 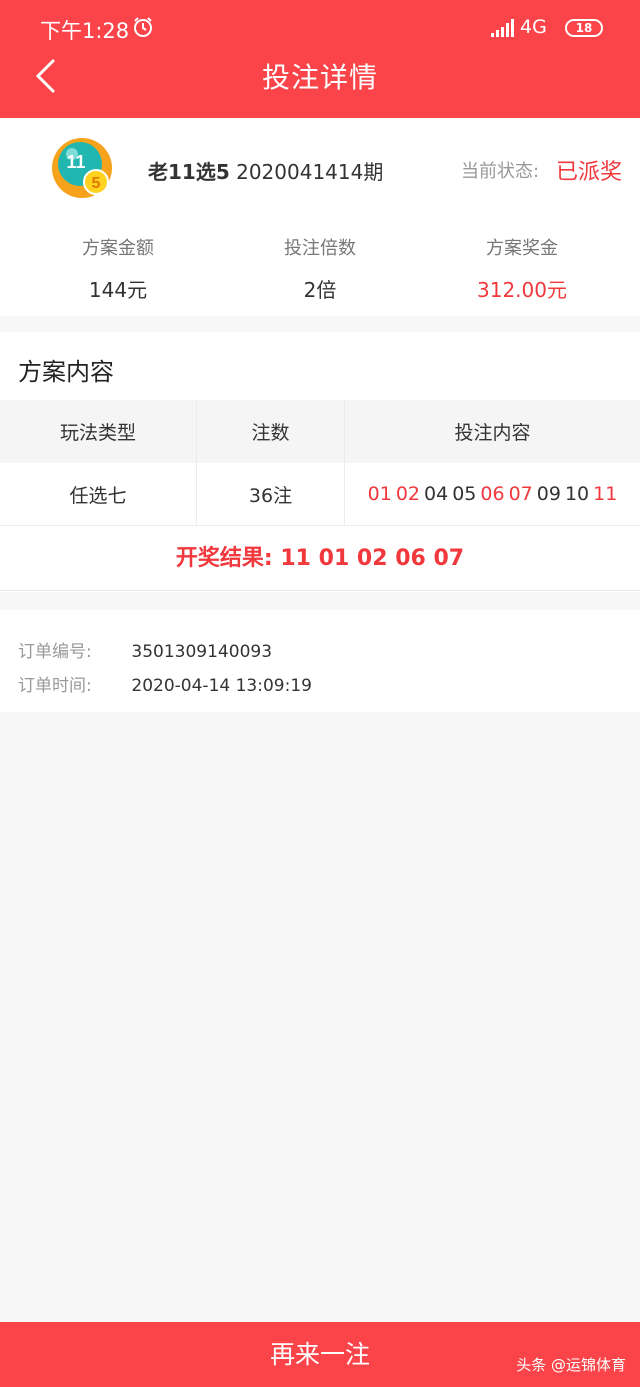 I want to click on stat-multiplier: 投注倍数 2倍, so click(x=320, y=268).